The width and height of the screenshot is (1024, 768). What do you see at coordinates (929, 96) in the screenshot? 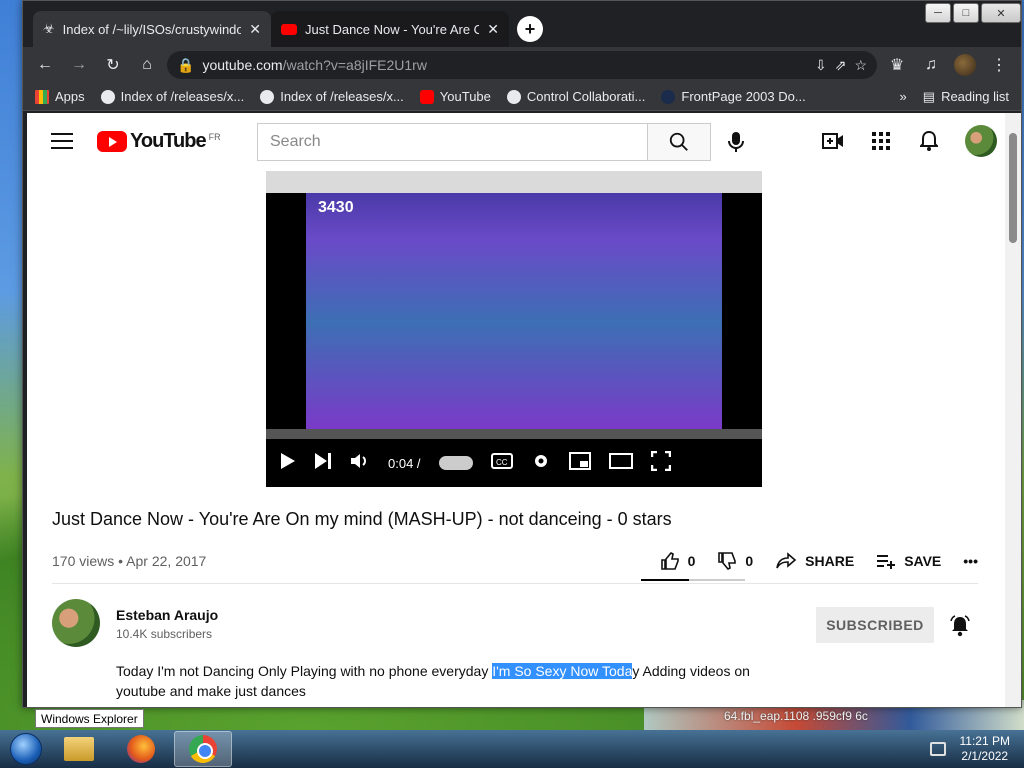
I see `reading-list-icon: ▤` at bounding box center [929, 96].